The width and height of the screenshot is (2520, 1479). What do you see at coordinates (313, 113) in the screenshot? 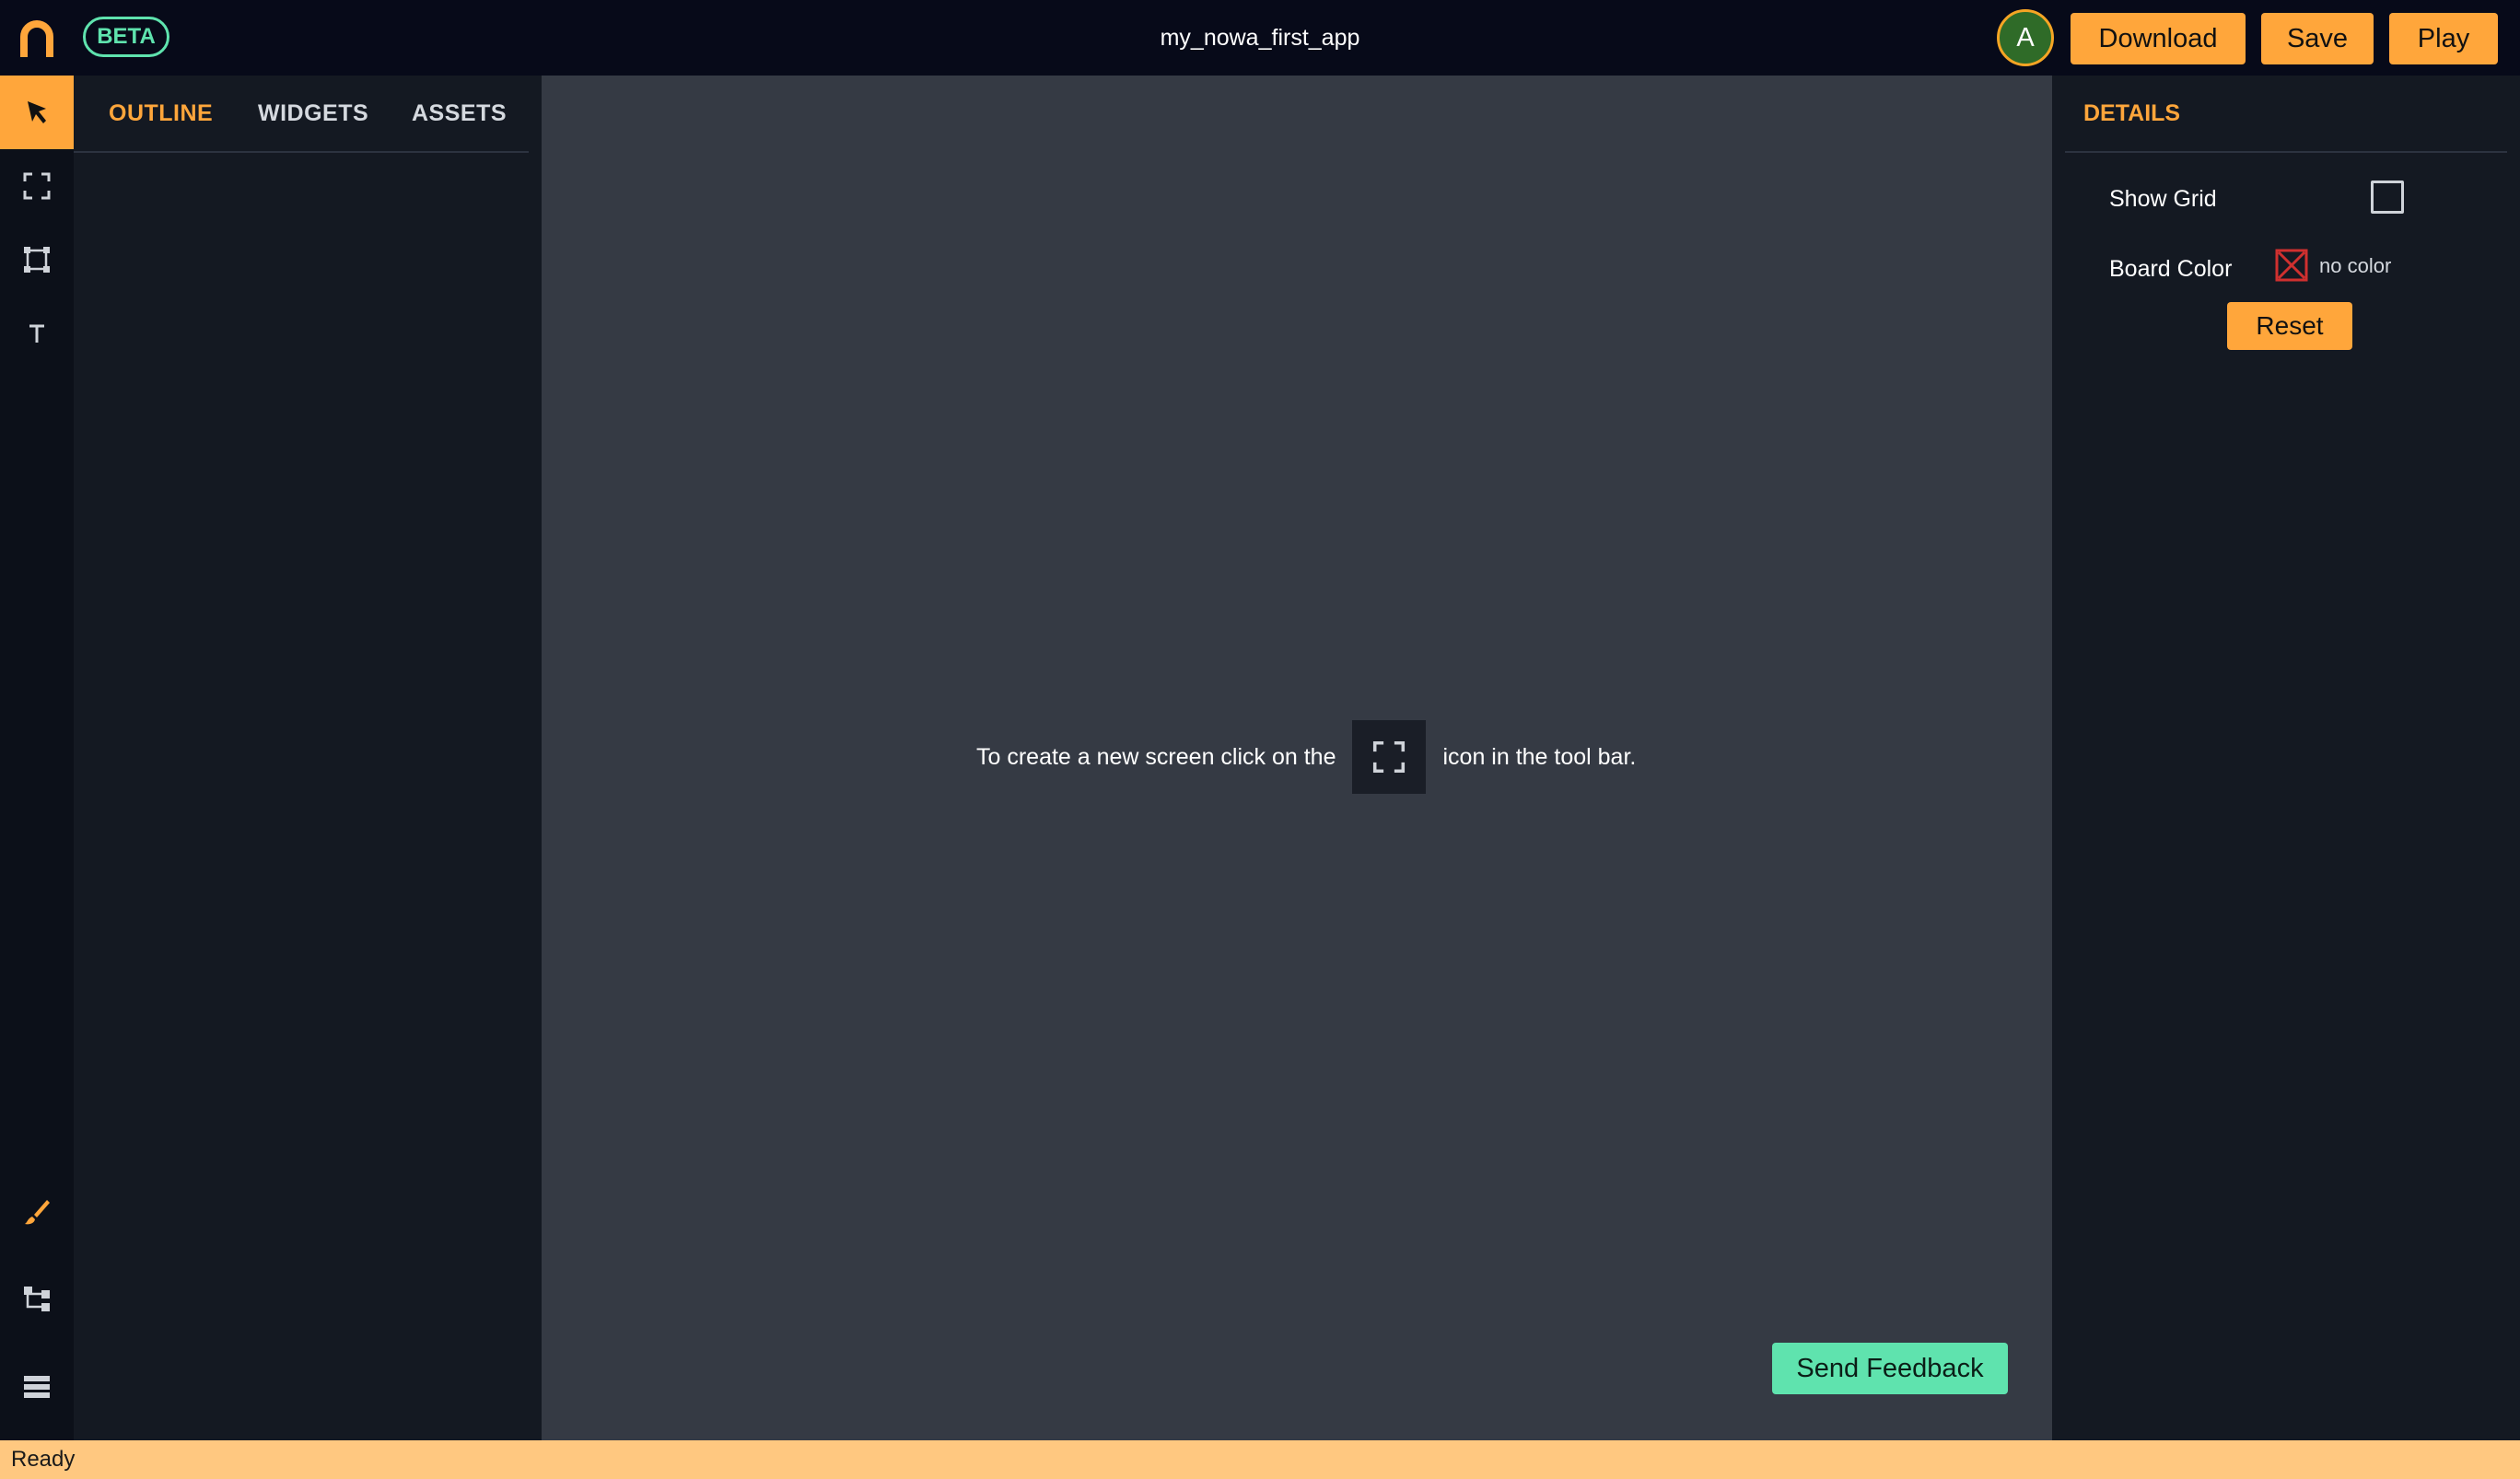
I see `tab-widgets: WIDGETS` at bounding box center [313, 113].